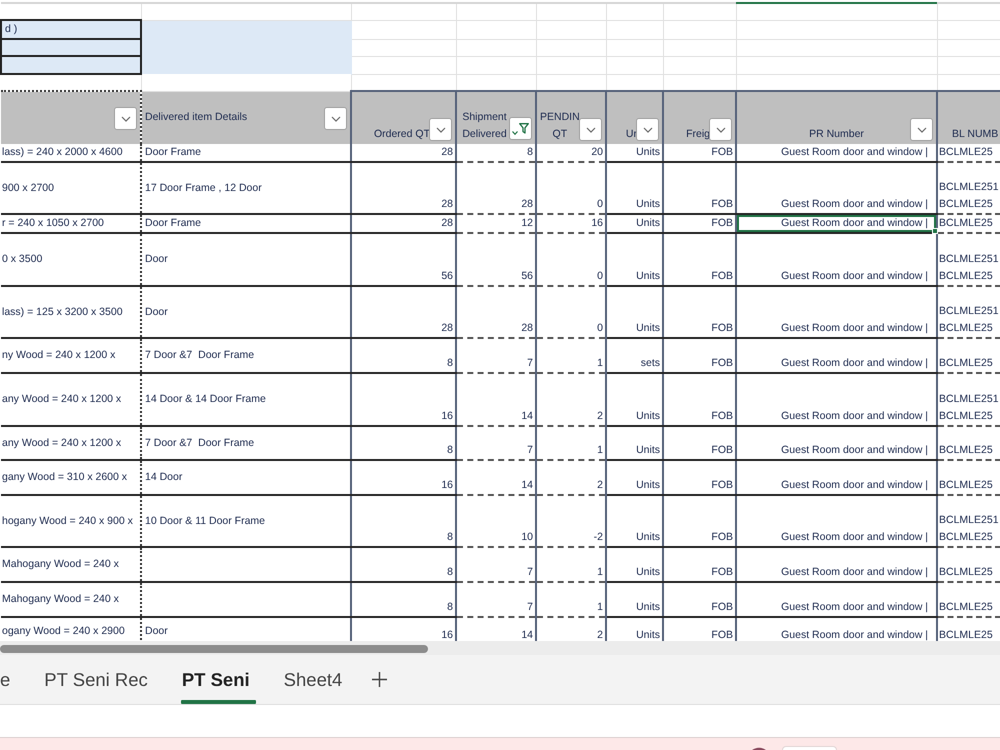 The height and width of the screenshot is (750, 1000). What do you see at coordinates (403, 259) in the screenshot?
I see `table-cell: 56` at bounding box center [403, 259].